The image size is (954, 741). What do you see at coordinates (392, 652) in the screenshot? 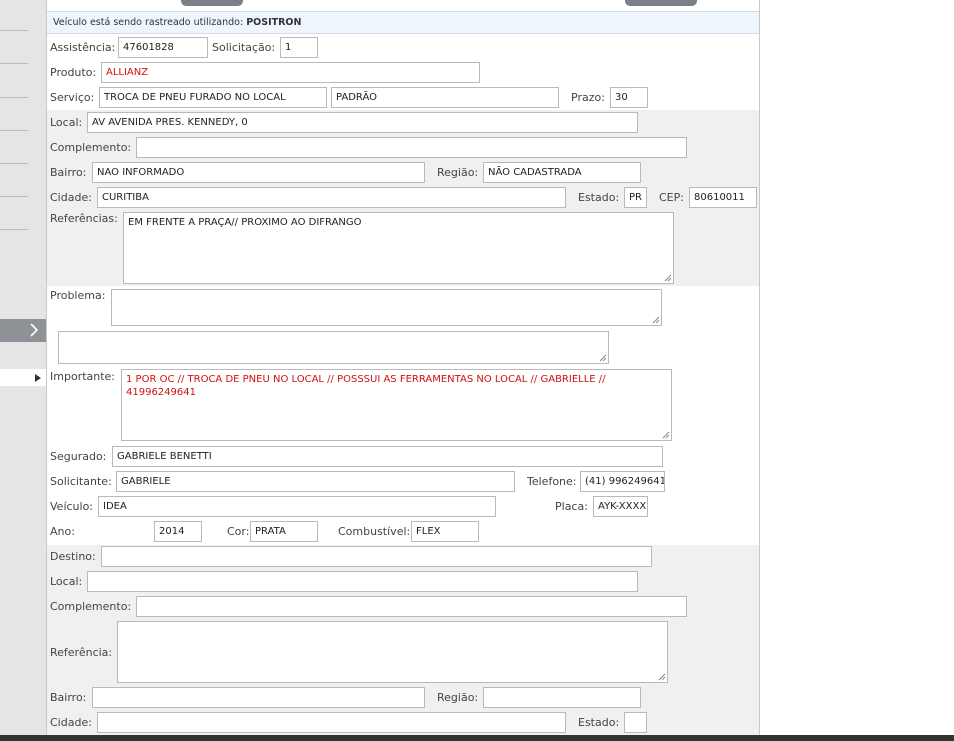
I see `destino-referencia-textarea` at bounding box center [392, 652].